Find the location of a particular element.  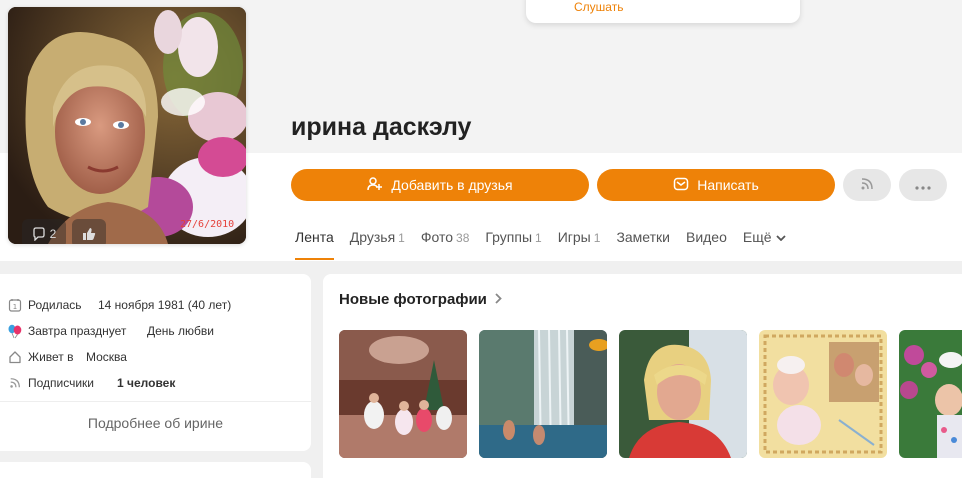

tab-count: 38 is located at coordinates (463, 238).